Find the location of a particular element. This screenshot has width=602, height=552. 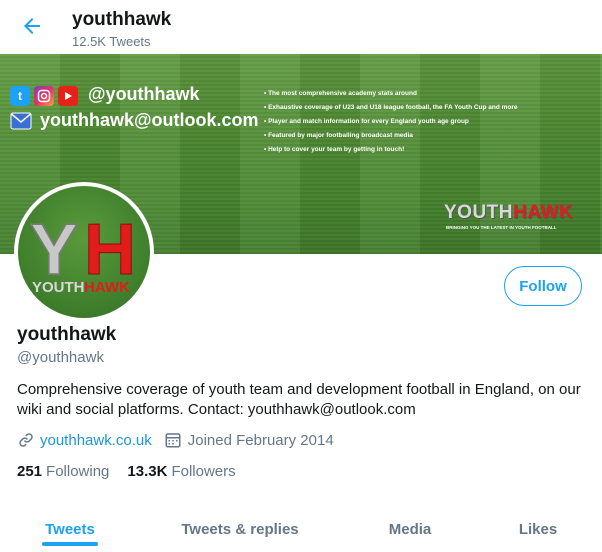

website-link: youthhawk.co.uk is located at coordinates (96, 440).